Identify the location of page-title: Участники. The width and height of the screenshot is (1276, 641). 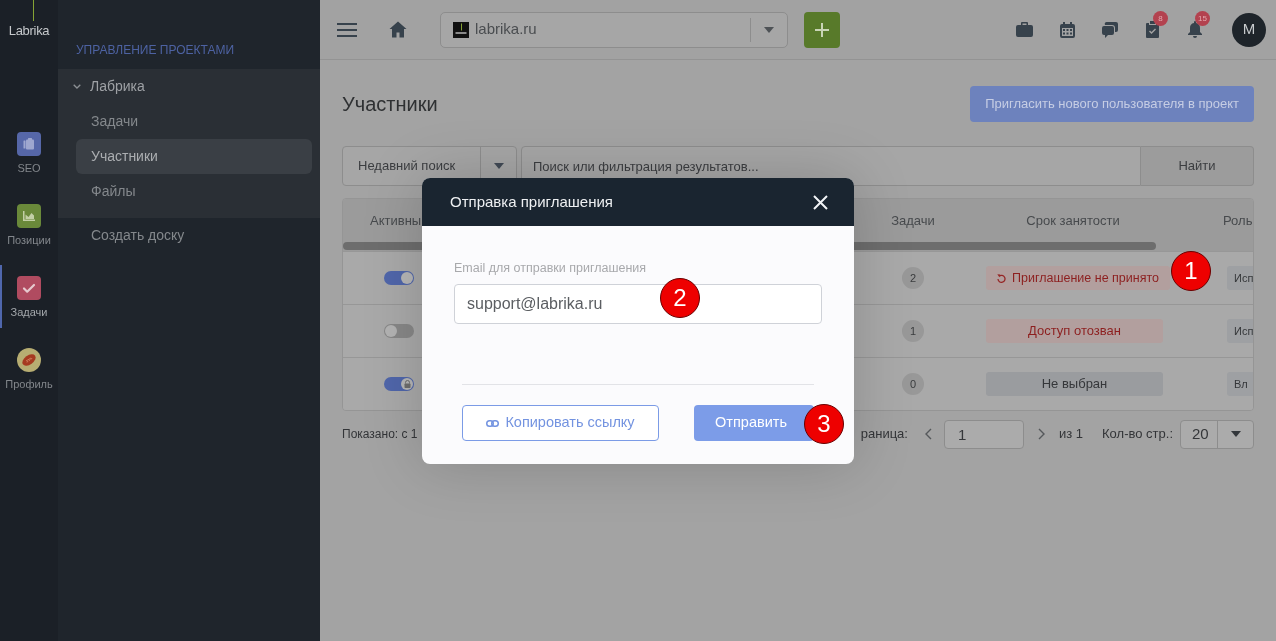
(390, 104).